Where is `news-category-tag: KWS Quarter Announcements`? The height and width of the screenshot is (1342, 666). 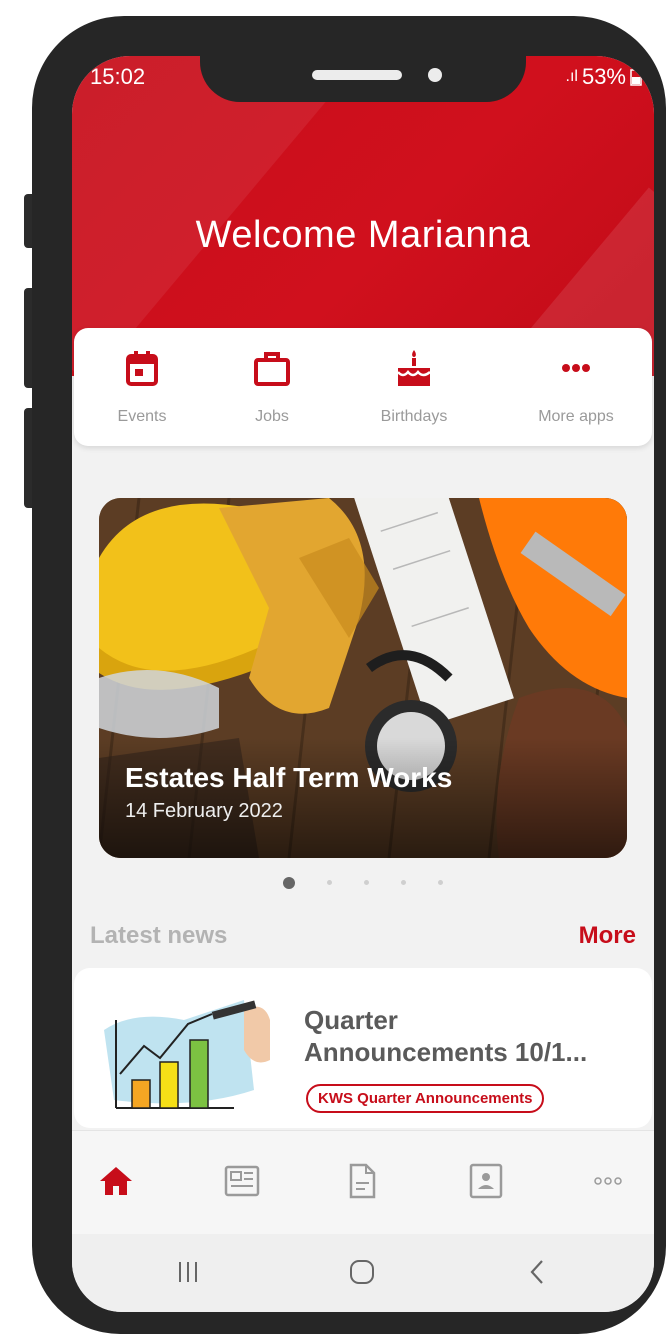
news-category-tag: KWS Quarter Announcements is located at coordinates (425, 1098).